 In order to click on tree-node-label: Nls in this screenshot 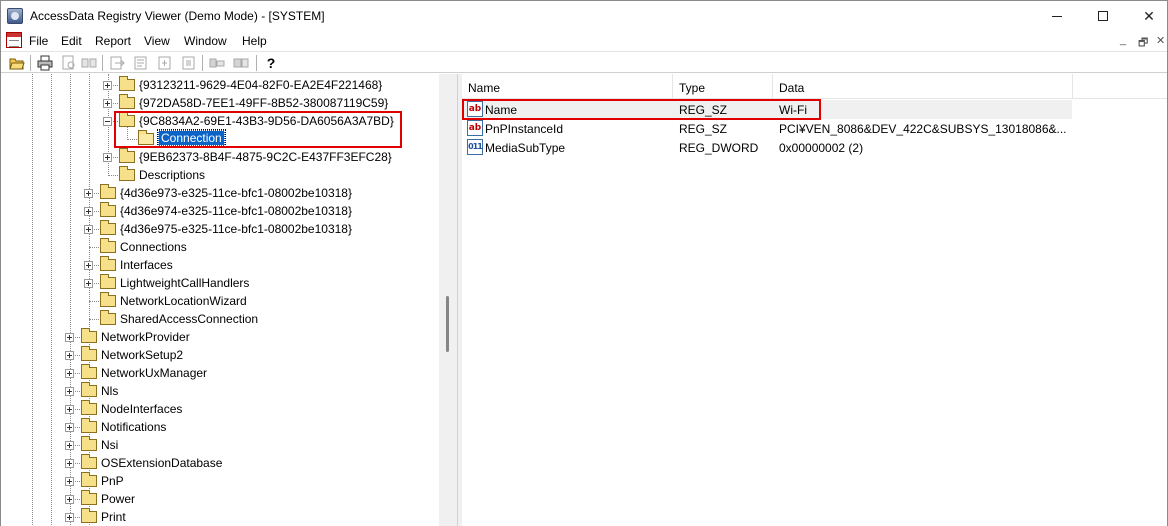, I will do `click(110, 391)`.